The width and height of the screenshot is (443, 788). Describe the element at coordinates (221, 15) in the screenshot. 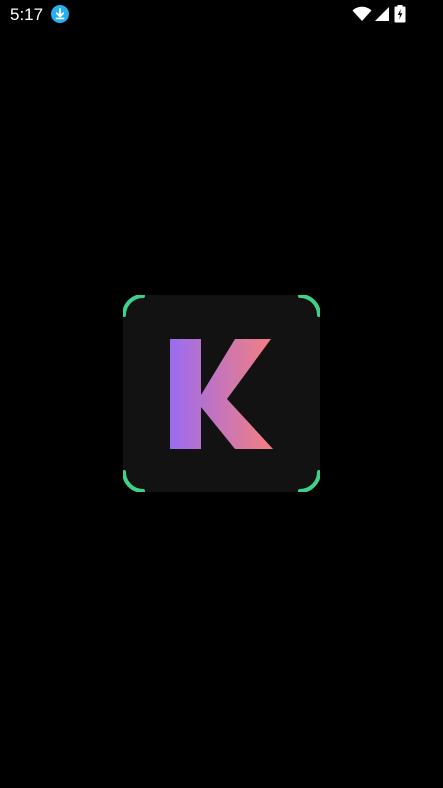

I see `status-bar: 5:17` at that location.